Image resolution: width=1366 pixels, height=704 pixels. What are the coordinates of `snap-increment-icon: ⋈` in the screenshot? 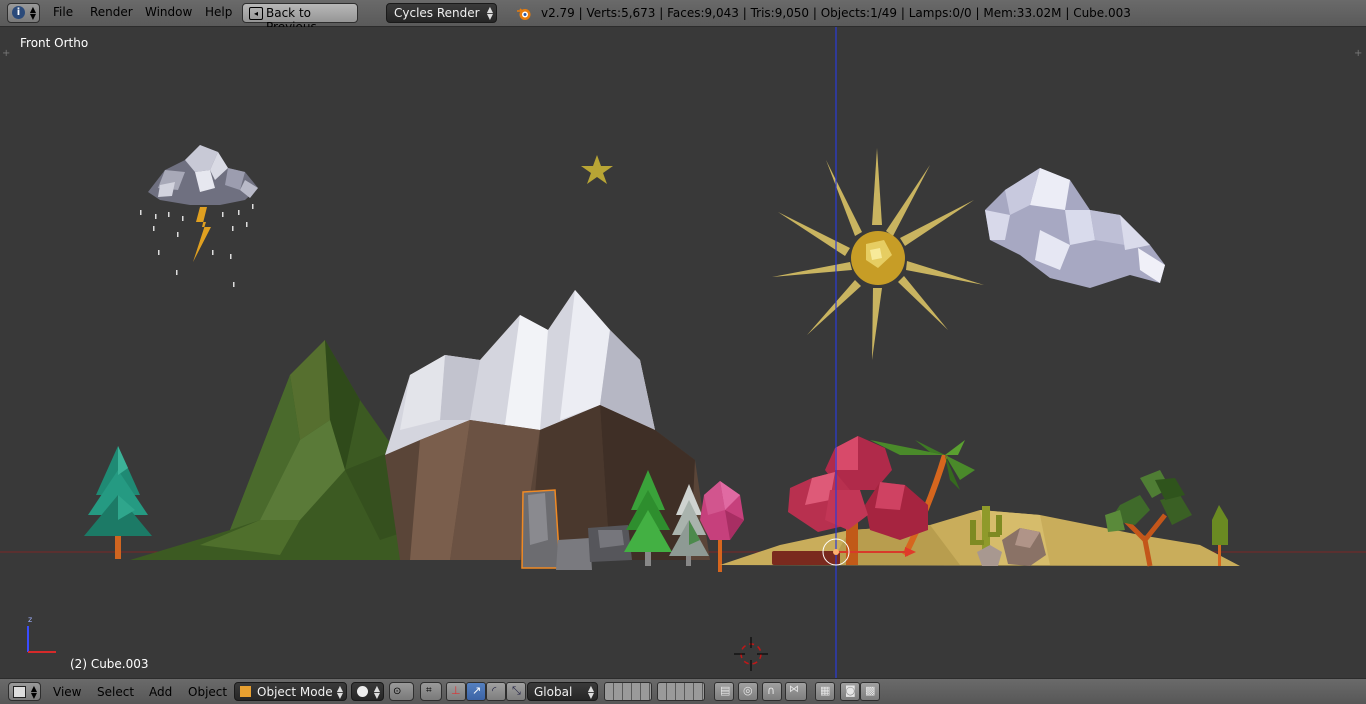 It's located at (794, 689).